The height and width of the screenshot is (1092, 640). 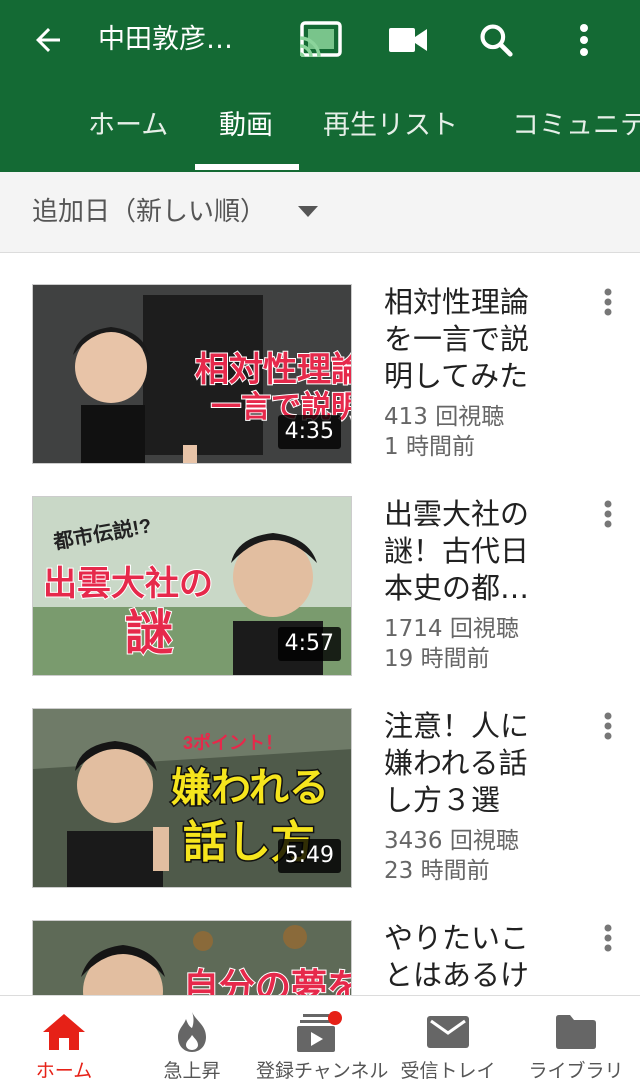 I want to click on back-arrow-icon, so click(x=48, y=40).